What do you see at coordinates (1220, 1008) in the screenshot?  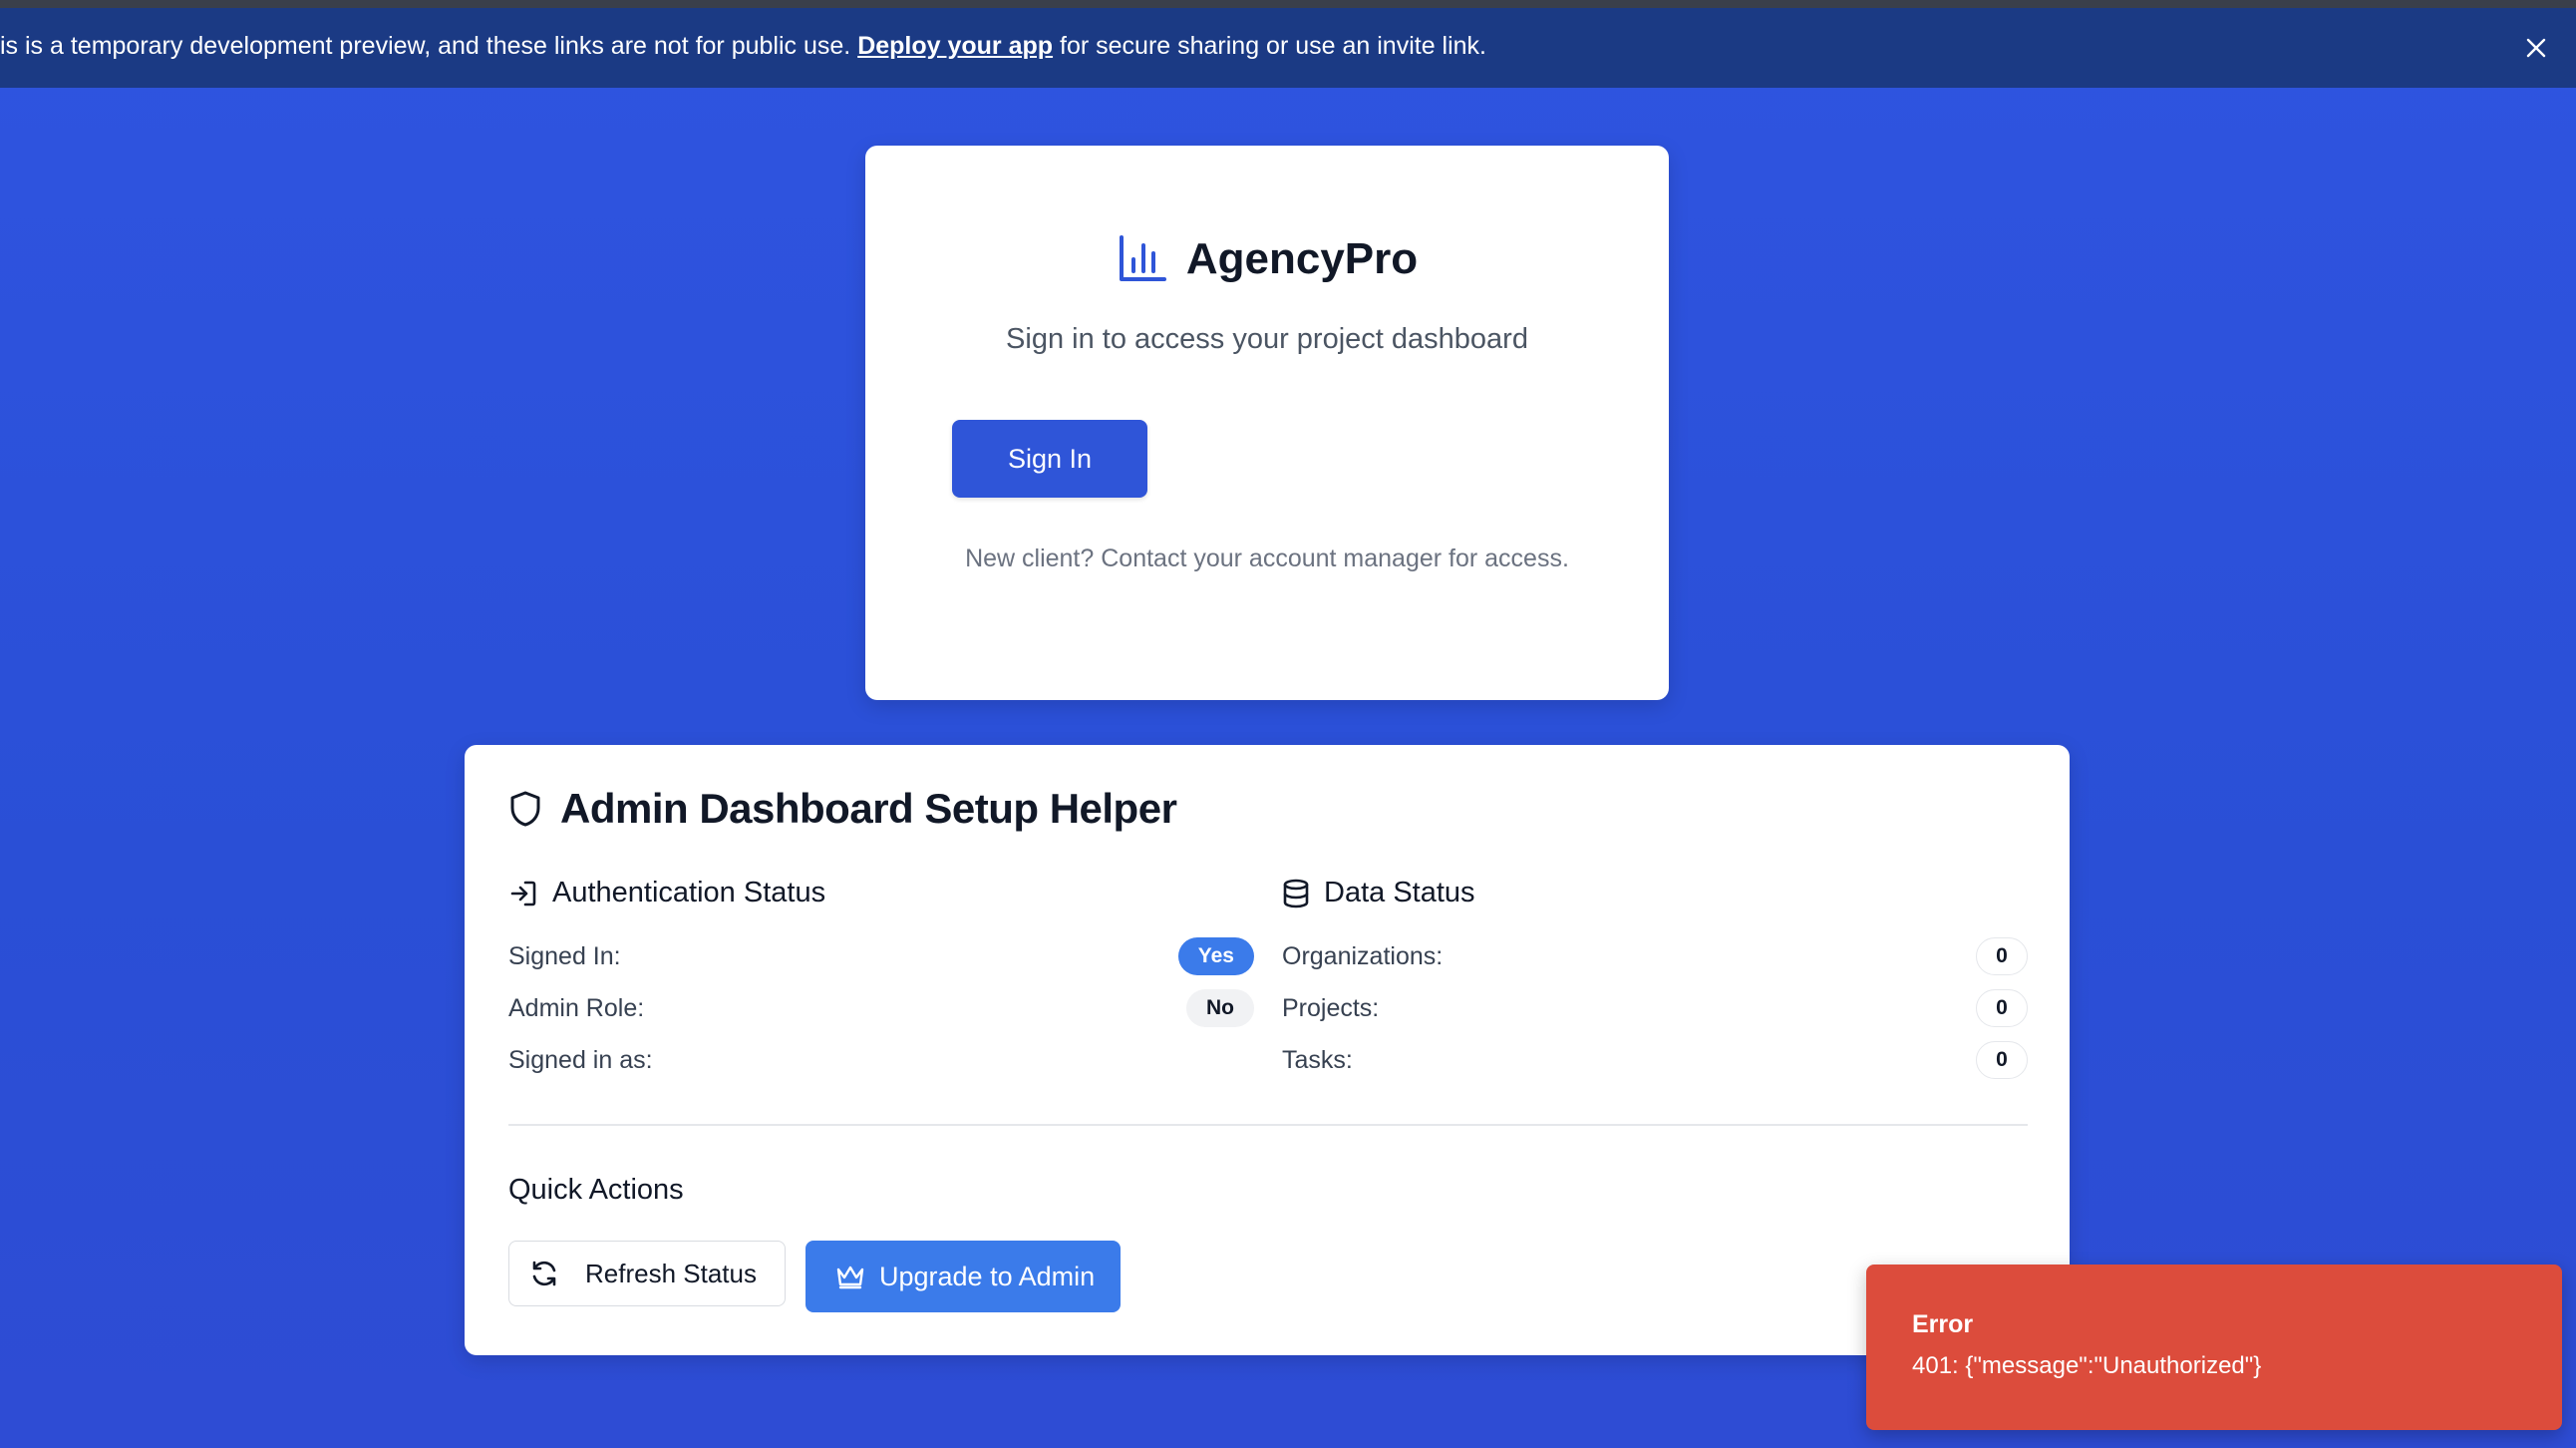 I see `admin-role-badge: No` at bounding box center [1220, 1008].